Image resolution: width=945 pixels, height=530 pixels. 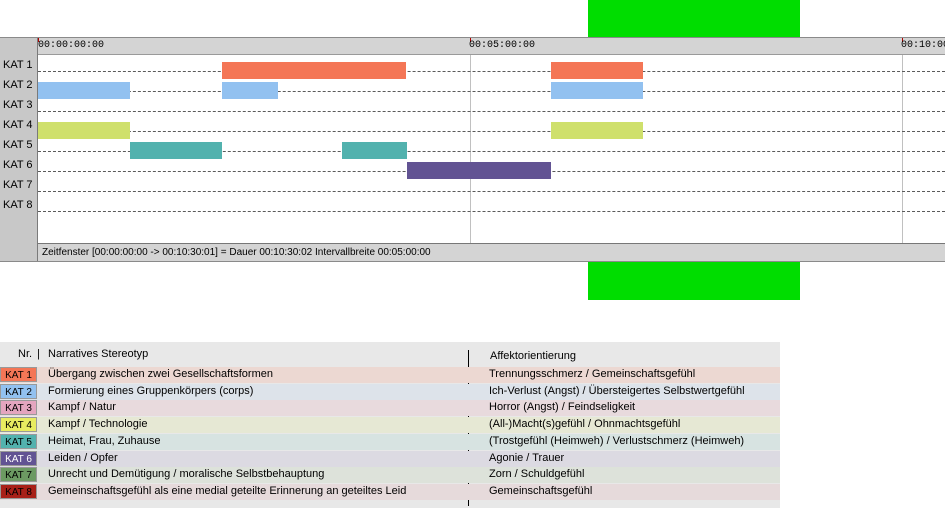 What do you see at coordinates (18, 491) in the screenshot?
I see `category-badge: KAT 8` at bounding box center [18, 491].